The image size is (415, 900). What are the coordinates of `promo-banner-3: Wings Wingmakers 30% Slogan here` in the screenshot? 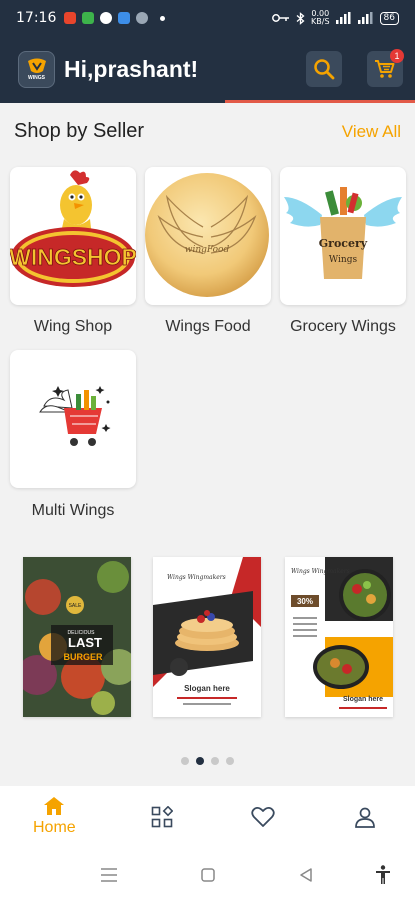 It's located at (339, 637).